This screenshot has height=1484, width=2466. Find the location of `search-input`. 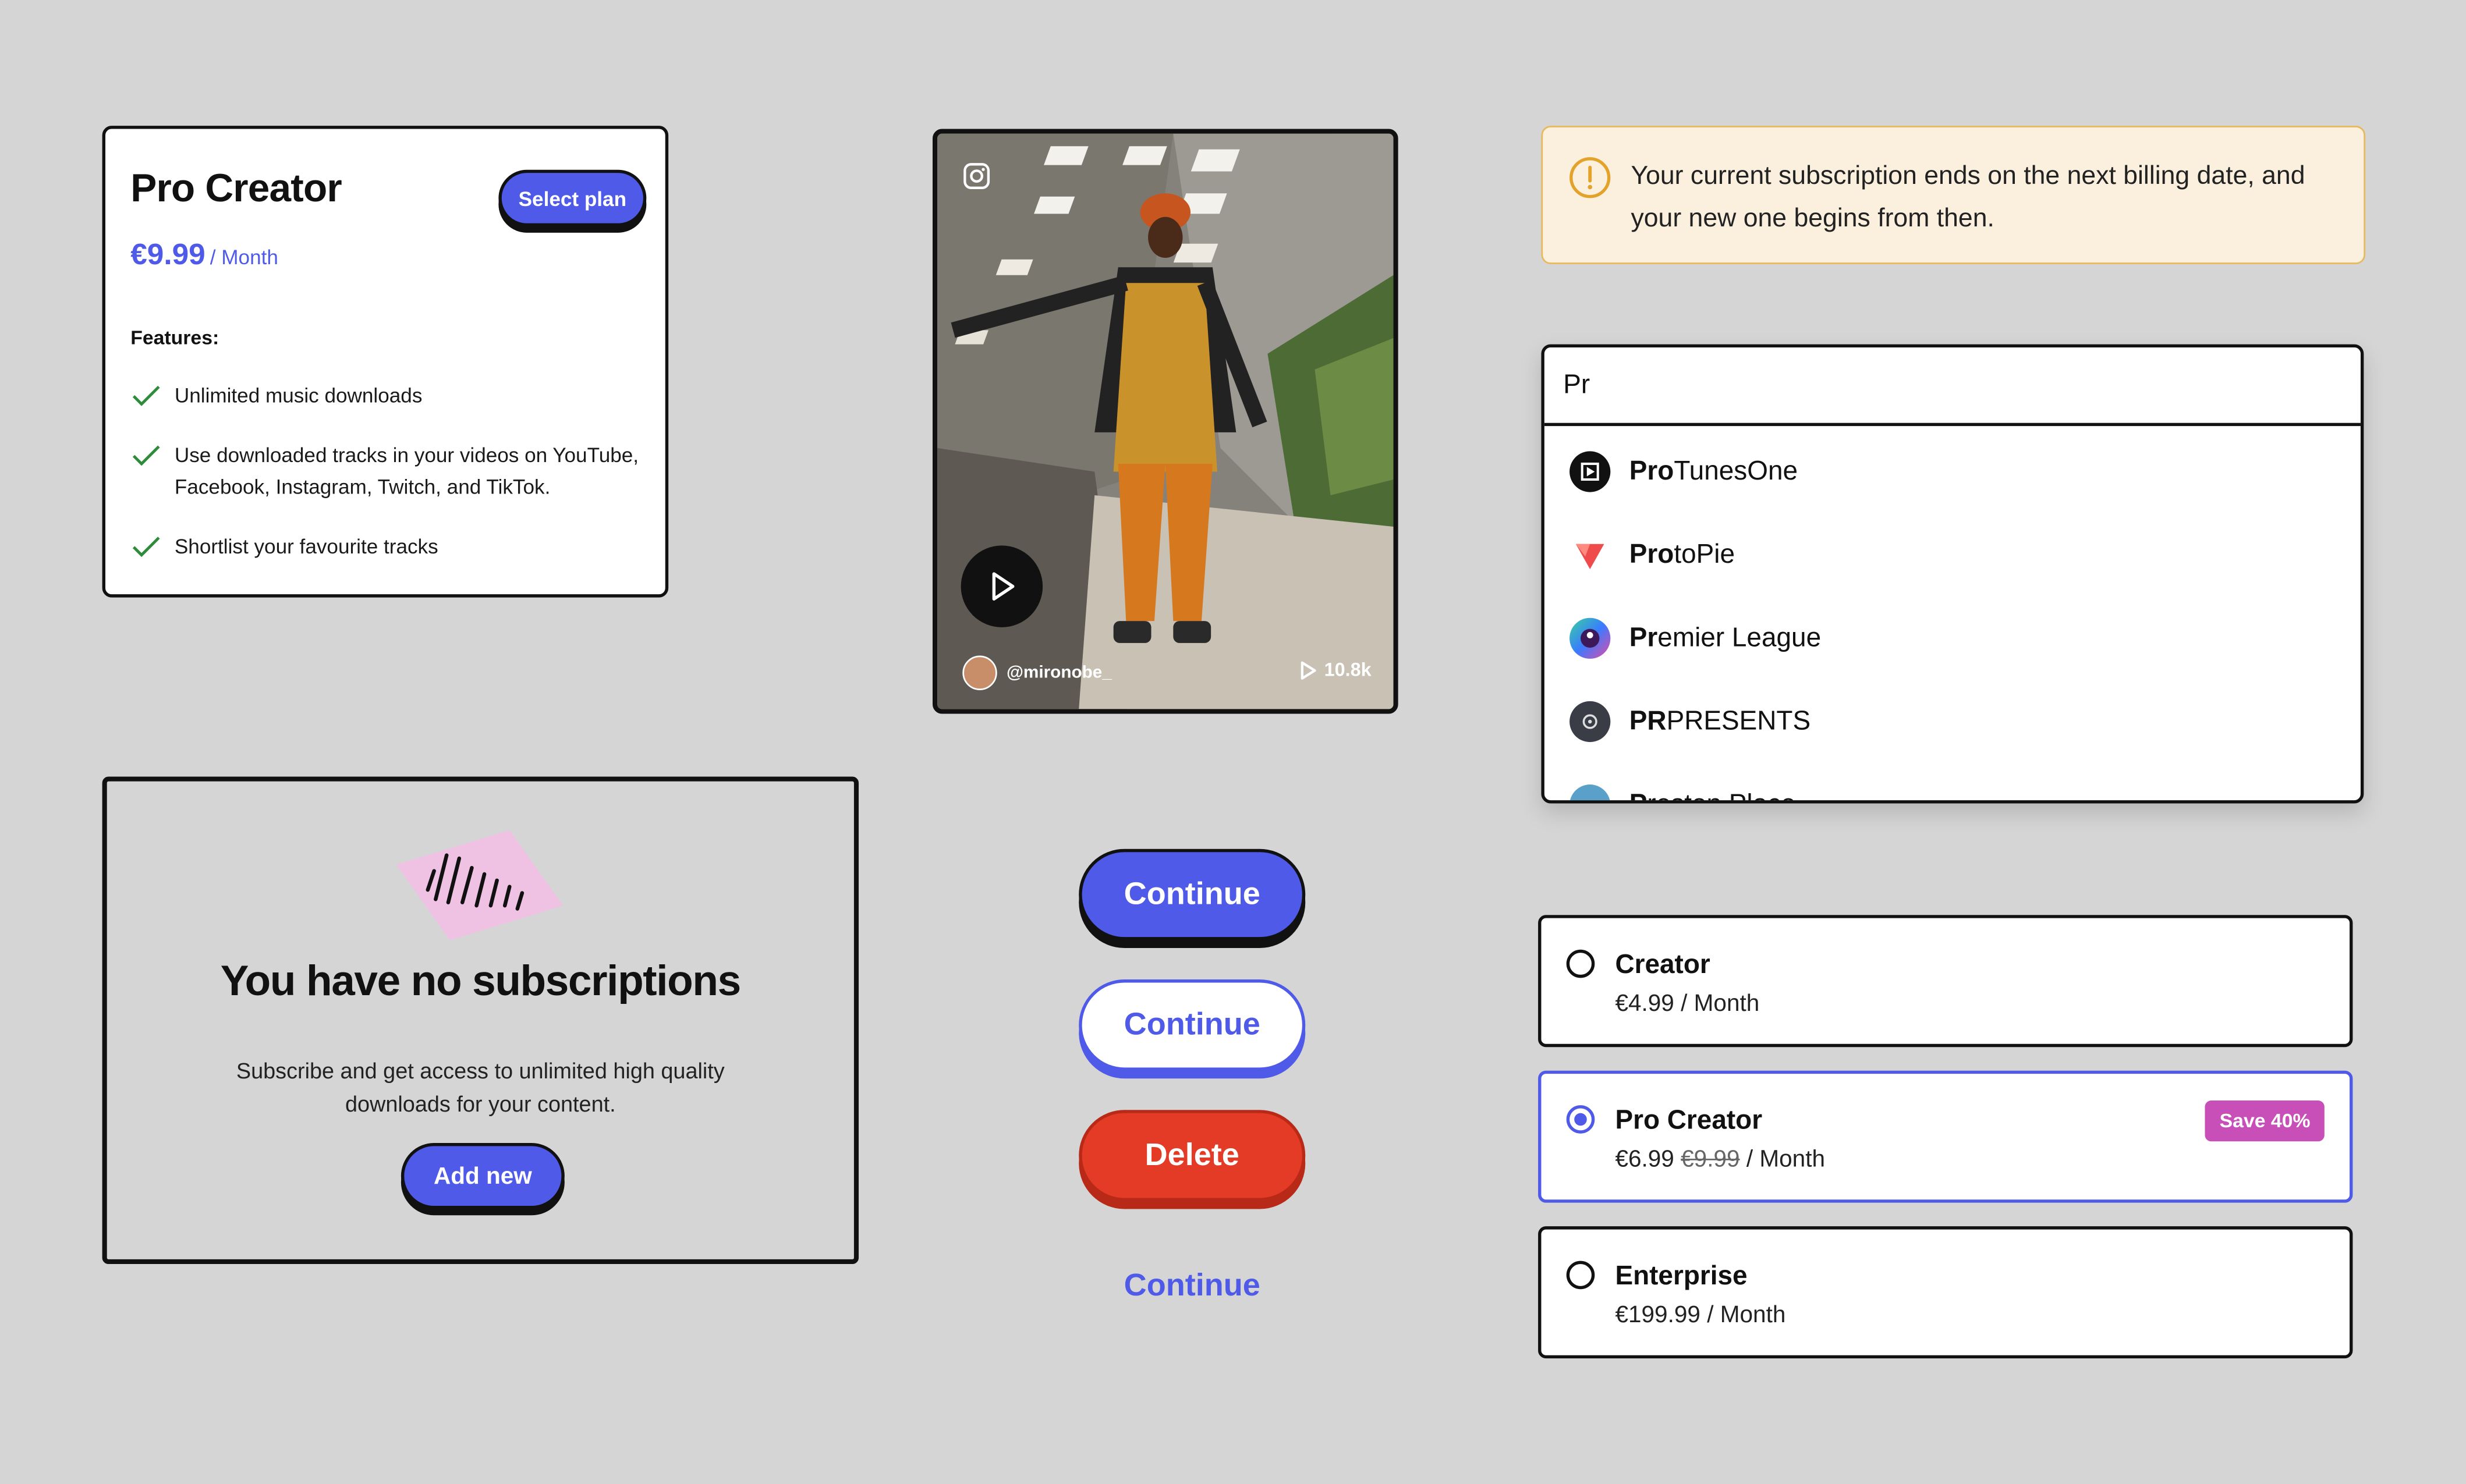

search-input is located at coordinates (1952, 387).